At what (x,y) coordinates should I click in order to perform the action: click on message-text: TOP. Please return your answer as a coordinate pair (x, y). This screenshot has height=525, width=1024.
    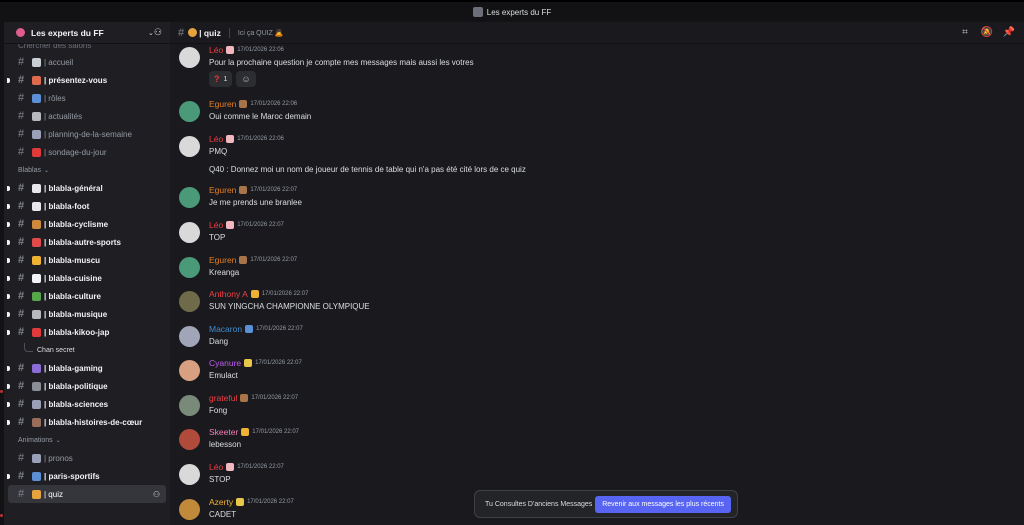
    Looking at the image, I should click on (217, 237).